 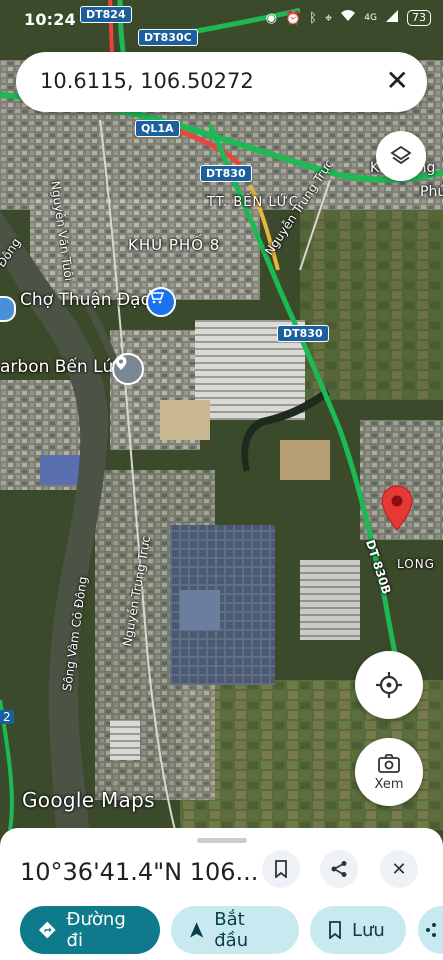 What do you see at coordinates (96, 930) in the screenshot?
I see `directions-label: Đường đi` at bounding box center [96, 930].